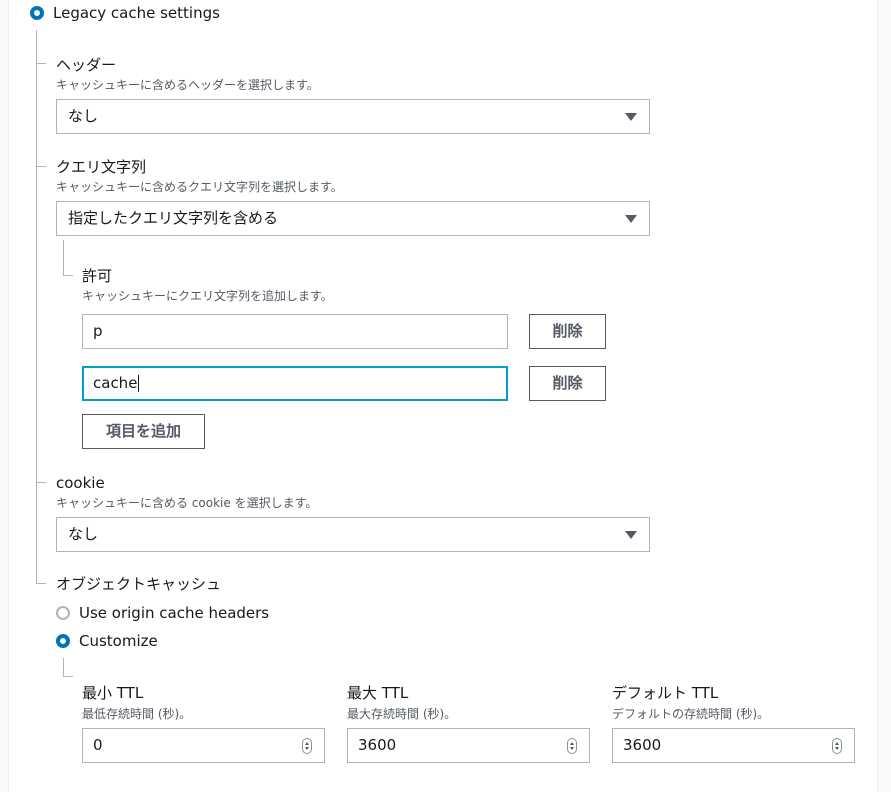 This screenshot has height=792, width=891. What do you see at coordinates (98, 745) in the screenshot?
I see `min-ttl-value: 0` at bounding box center [98, 745].